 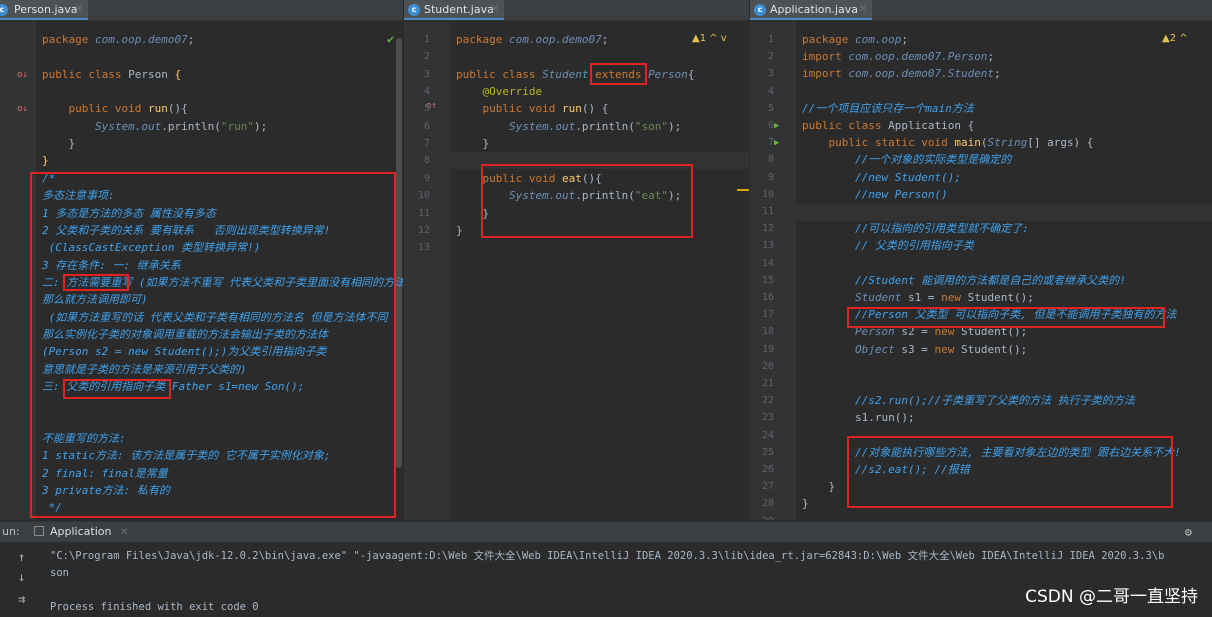 I want to click on code-line: 那么就方法调用即可), so click(x=95, y=300).